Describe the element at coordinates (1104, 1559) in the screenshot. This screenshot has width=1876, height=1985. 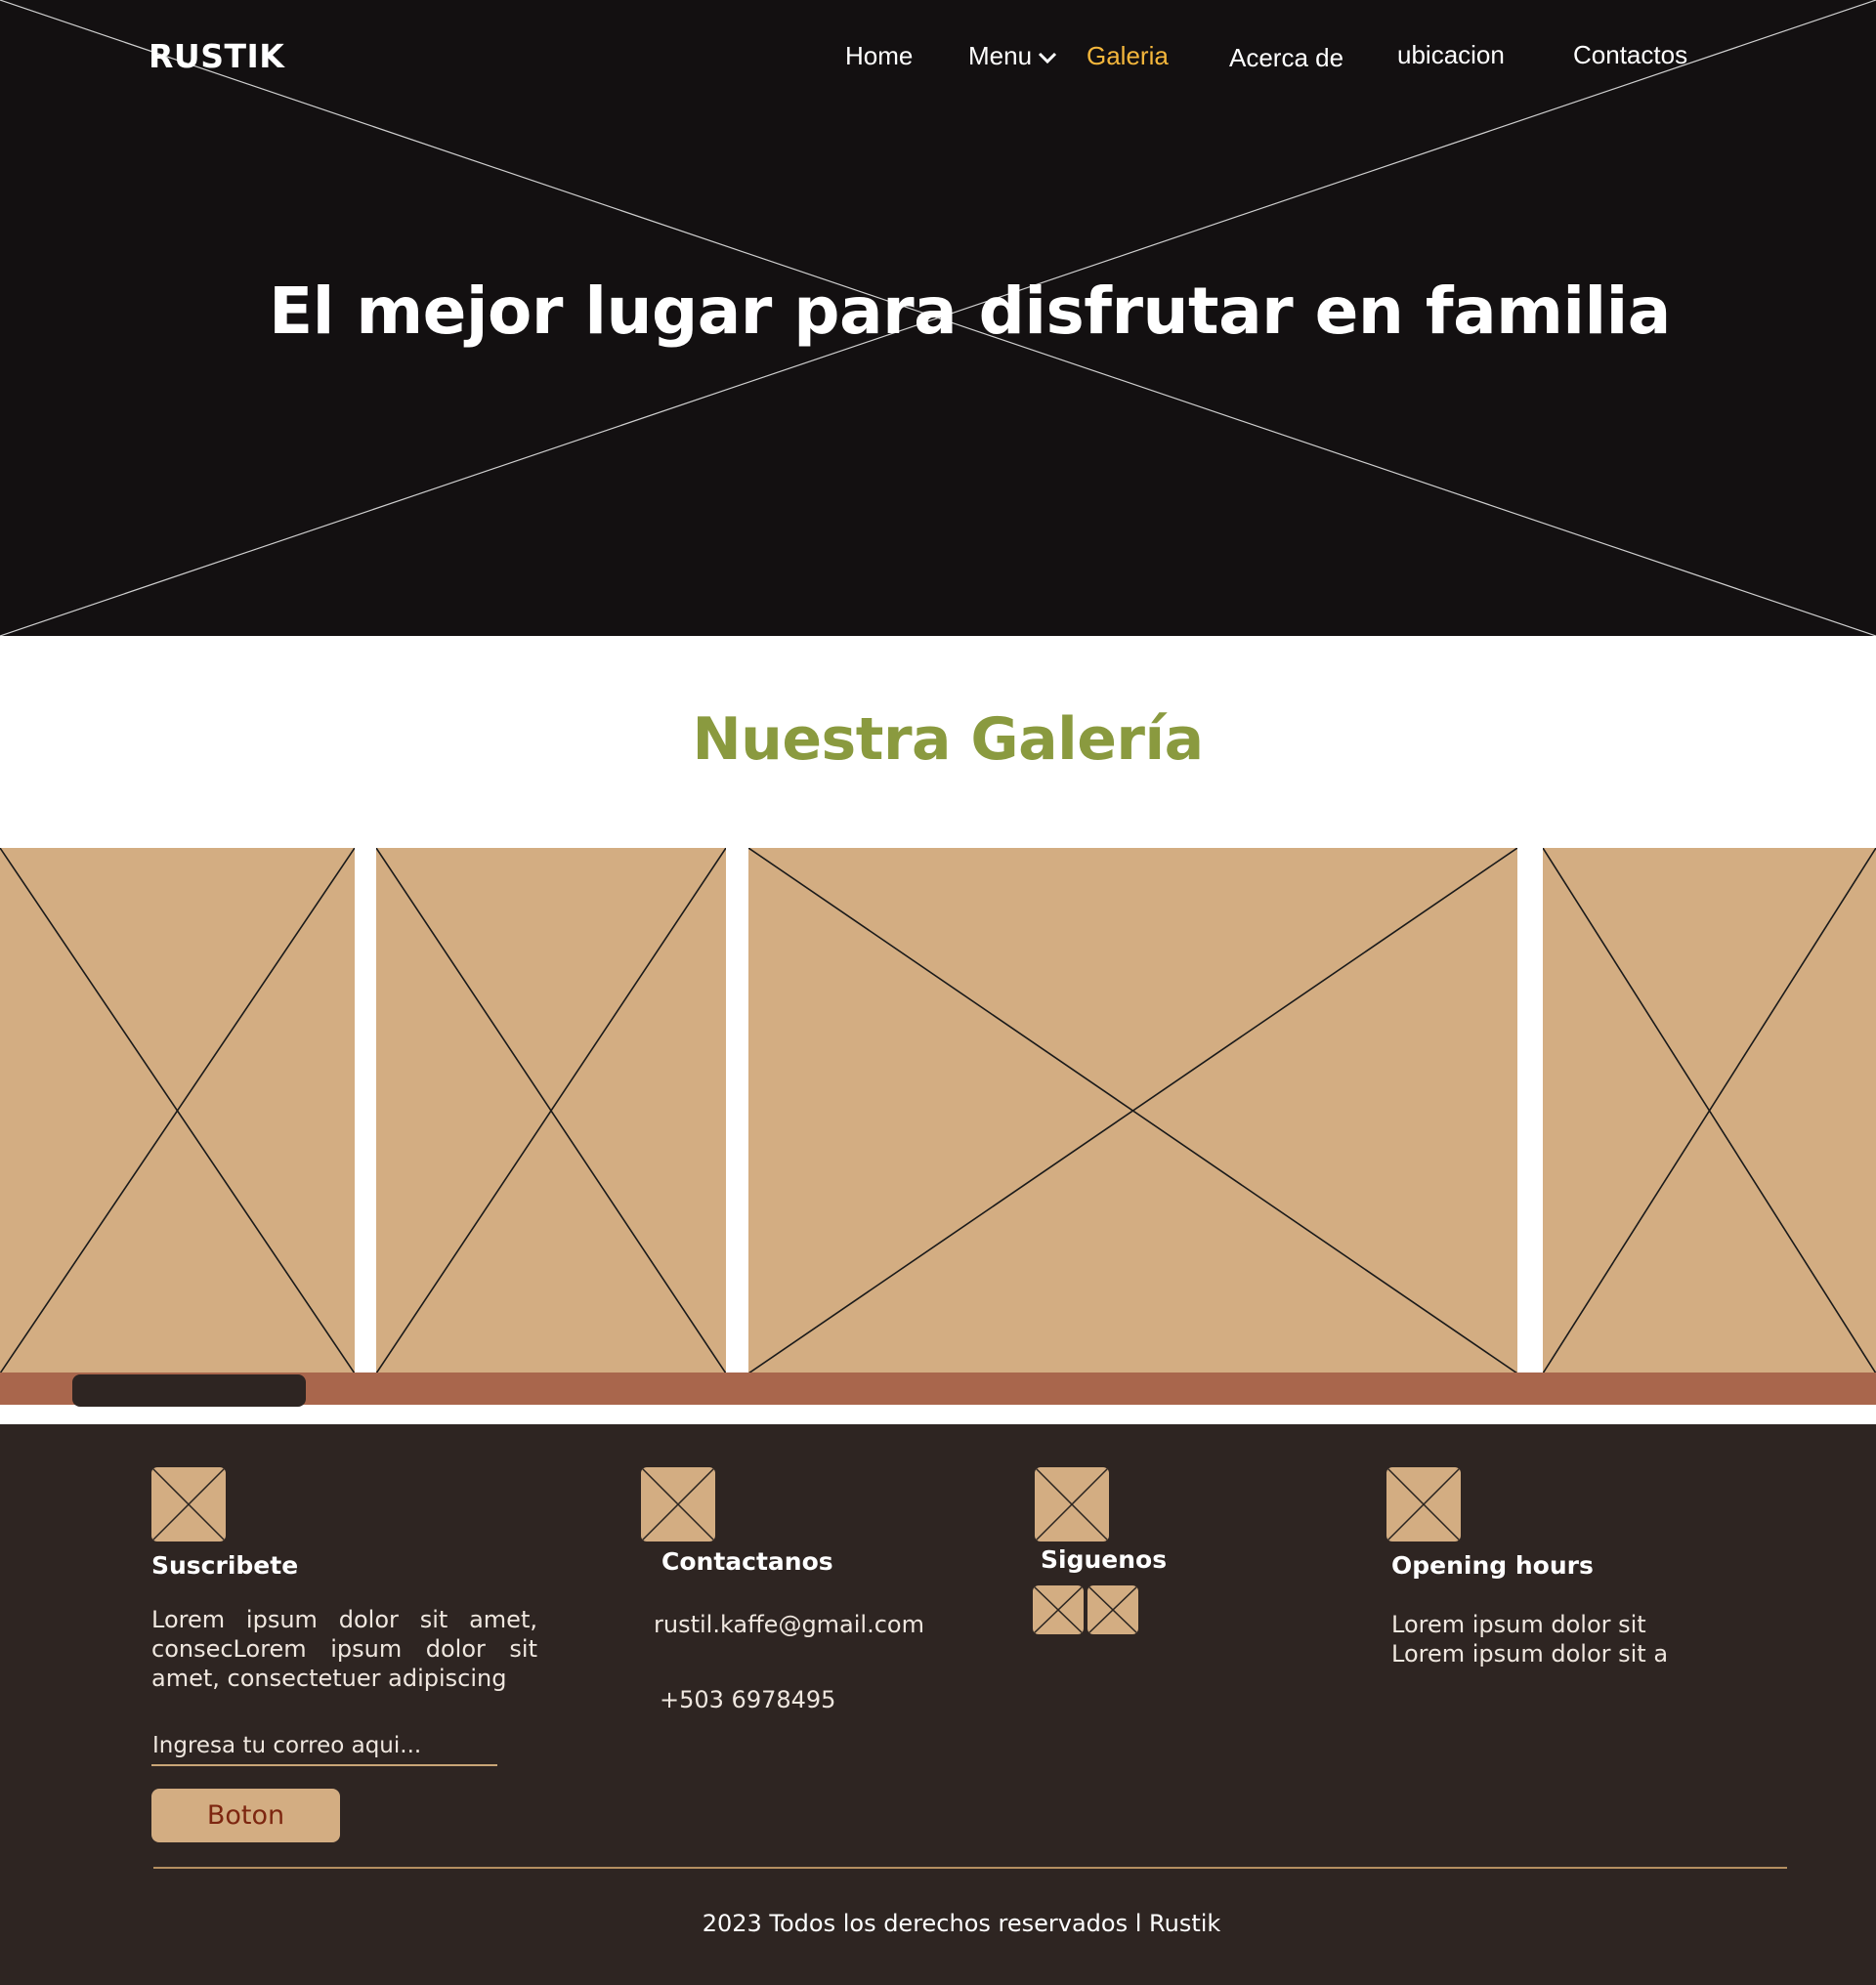
I see `follow-heading: Siguenos` at that location.